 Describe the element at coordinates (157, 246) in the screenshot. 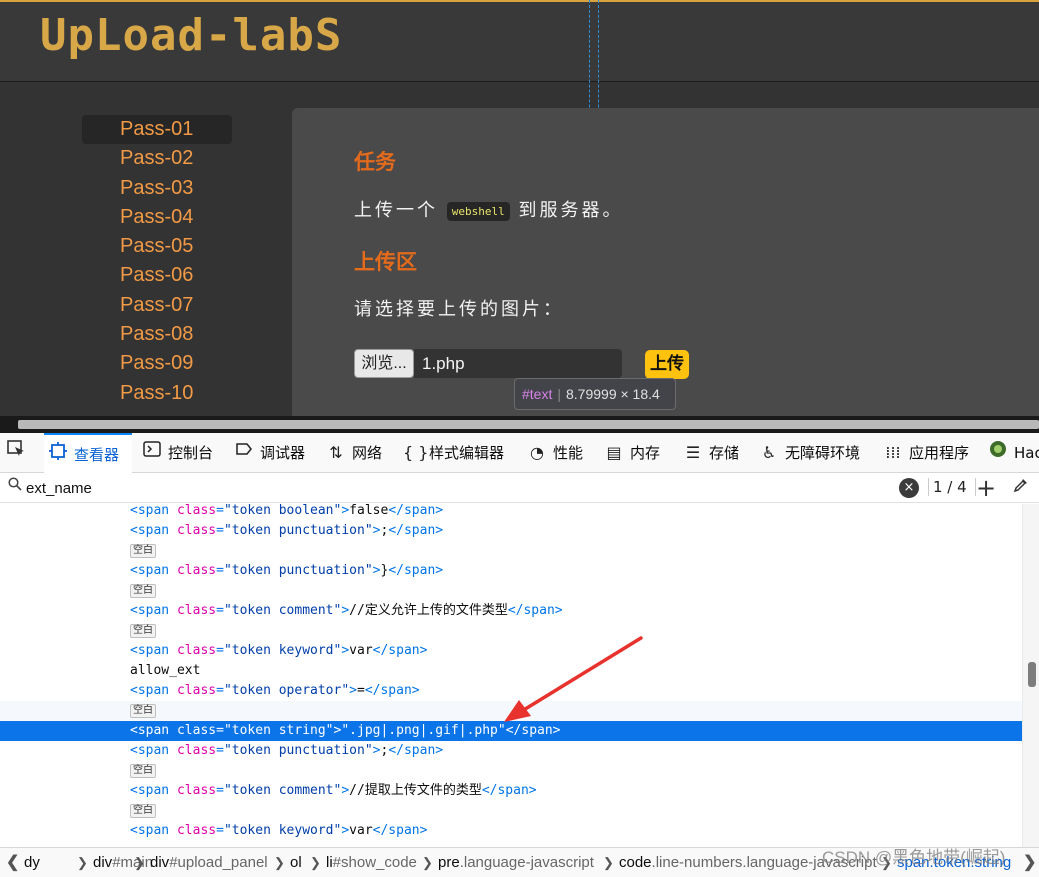

I see `menu-item-pass-05: Pass-05` at that location.